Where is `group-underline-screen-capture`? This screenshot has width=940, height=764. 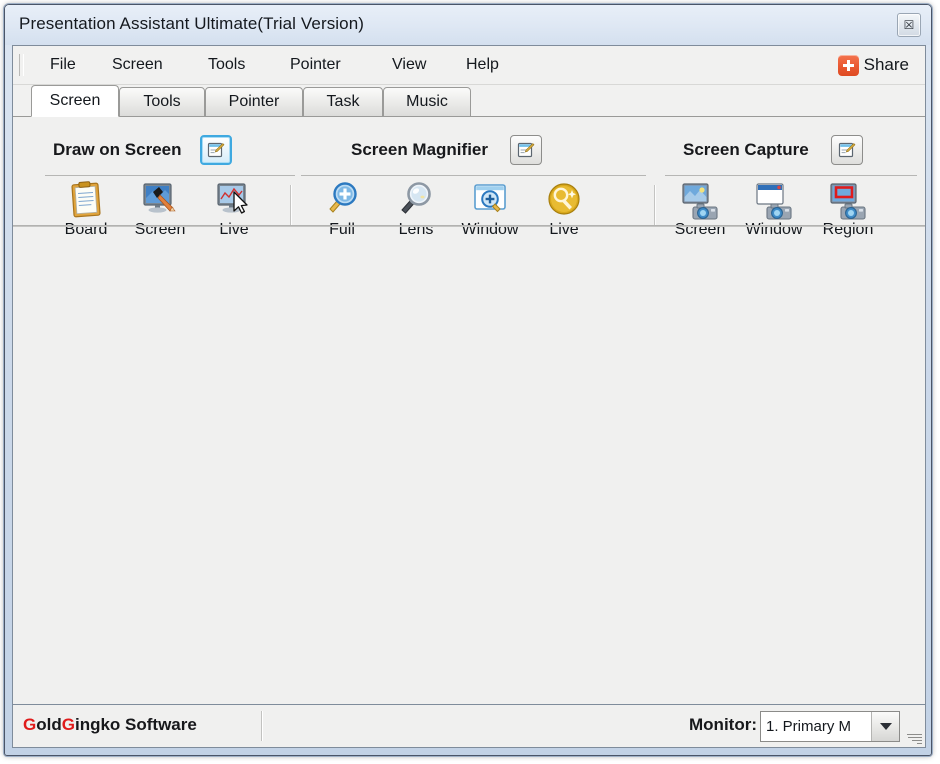 group-underline-screen-capture is located at coordinates (791, 175).